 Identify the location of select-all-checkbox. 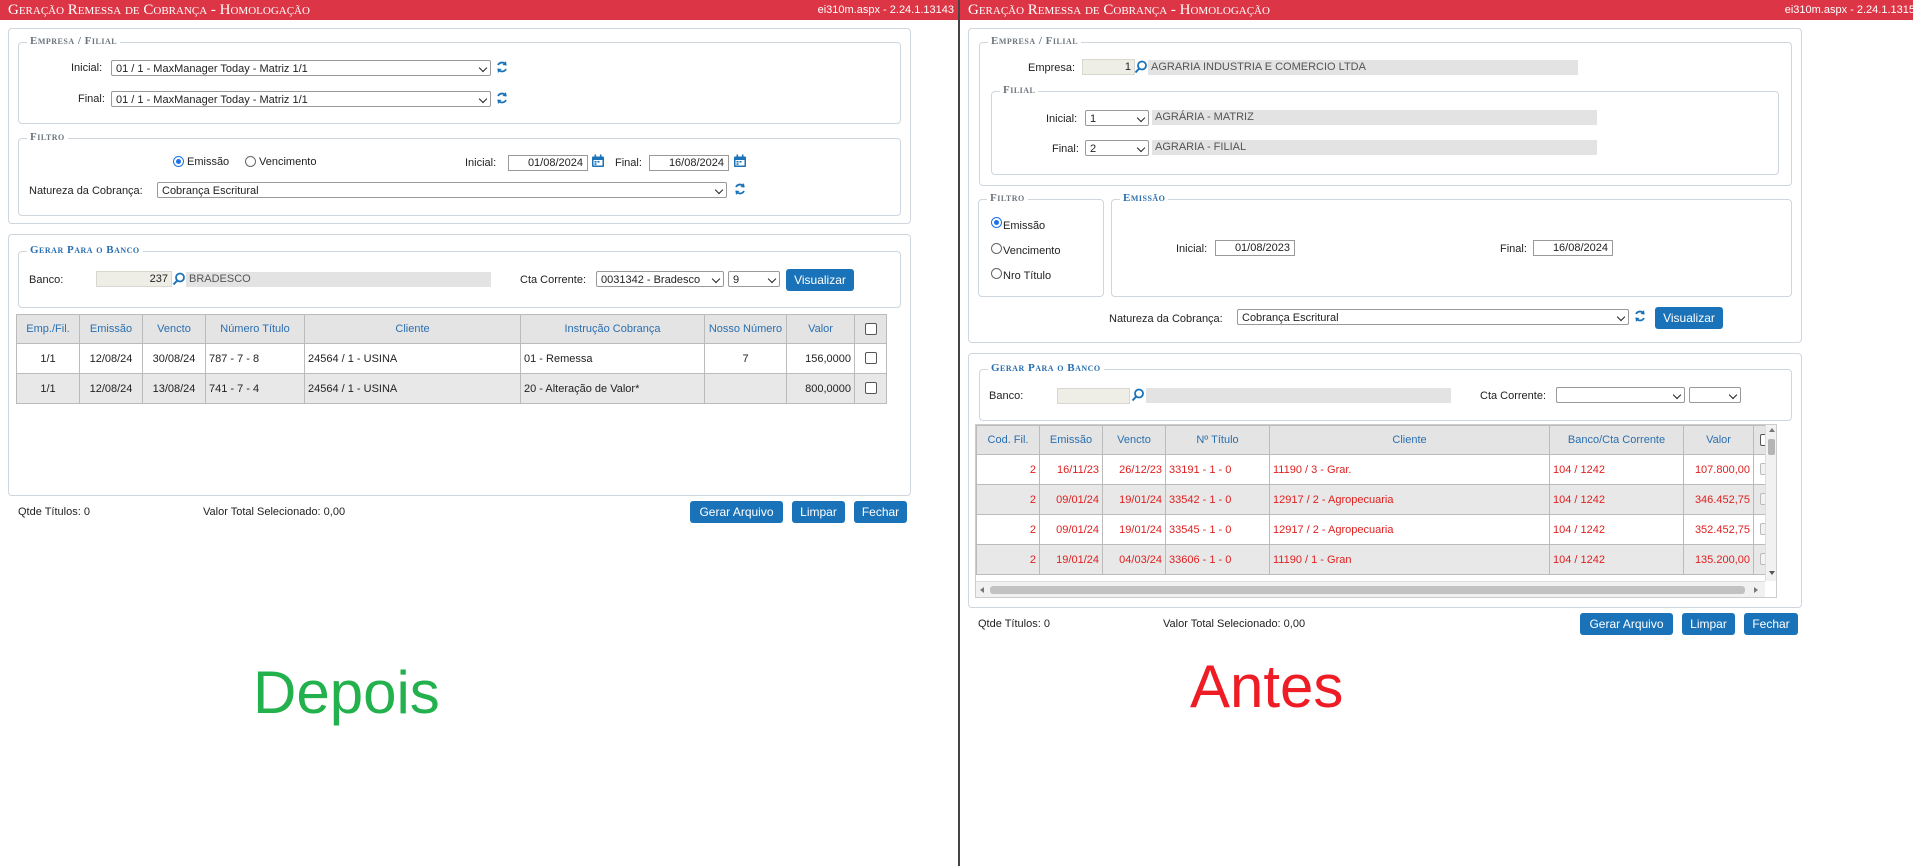
(870, 328).